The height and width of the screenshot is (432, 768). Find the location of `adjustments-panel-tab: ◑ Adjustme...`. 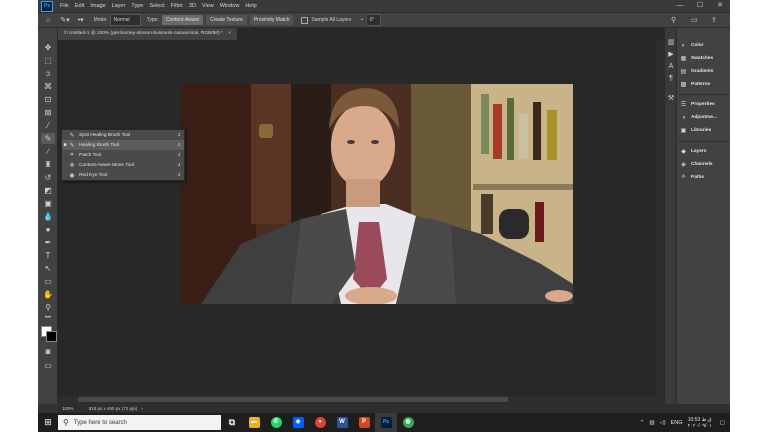

adjustments-panel-tab: ◑ Adjustme... is located at coordinates (704, 117).